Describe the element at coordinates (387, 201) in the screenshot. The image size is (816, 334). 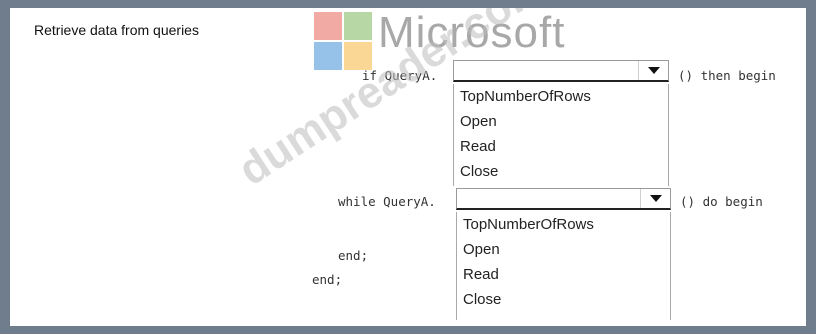
I see `code-while-prefix: while QueryA.` at that location.